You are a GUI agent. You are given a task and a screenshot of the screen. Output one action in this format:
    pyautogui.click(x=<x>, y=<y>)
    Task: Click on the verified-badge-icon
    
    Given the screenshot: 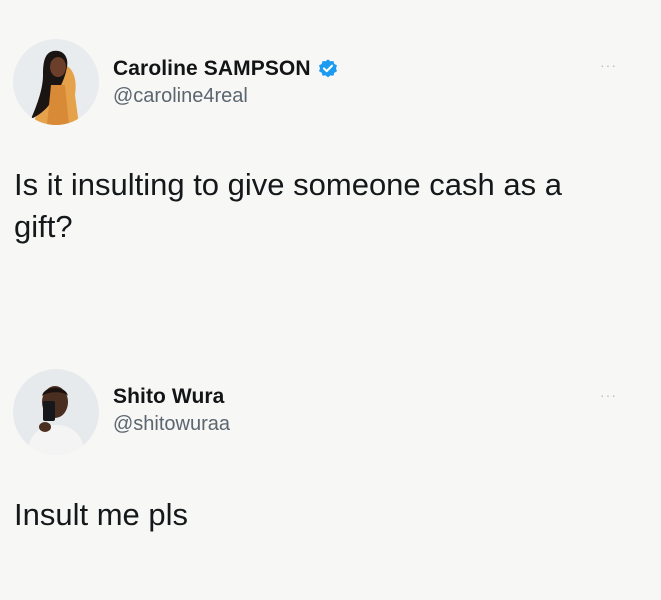 What is the action you would take?
    pyautogui.click(x=328, y=69)
    